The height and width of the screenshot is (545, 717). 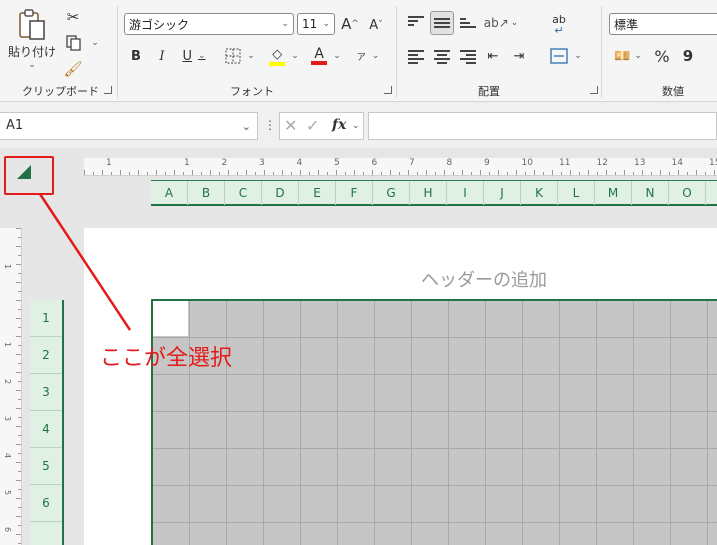 What do you see at coordinates (206, 193) in the screenshot?
I see `column-header-b: B` at bounding box center [206, 193].